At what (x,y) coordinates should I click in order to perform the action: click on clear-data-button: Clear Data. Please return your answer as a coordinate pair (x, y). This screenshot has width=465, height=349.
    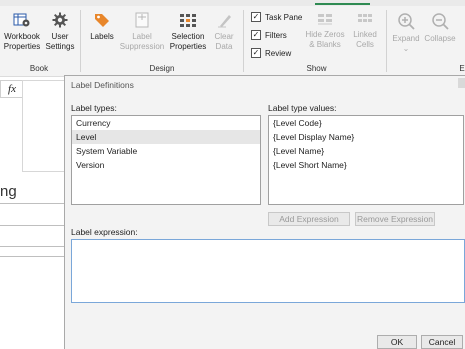
    Looking at the image, I should click on (224, 32).